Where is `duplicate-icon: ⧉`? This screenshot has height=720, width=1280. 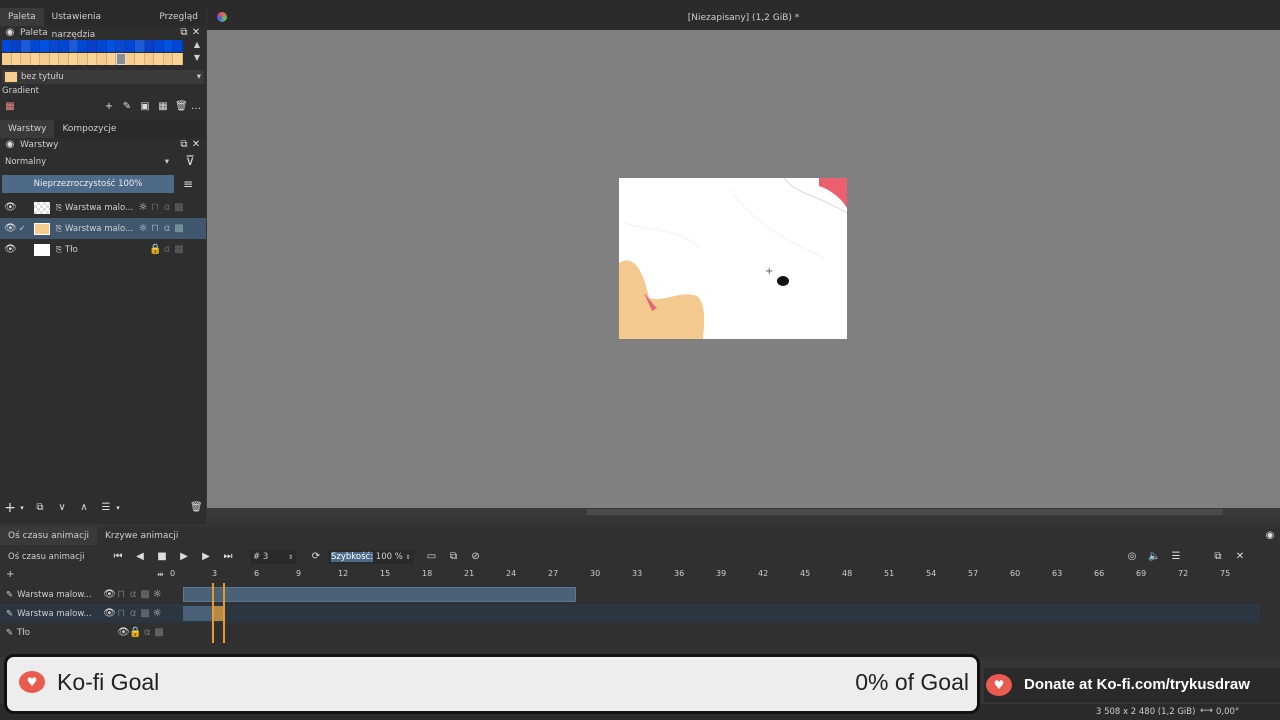 duplicate-icon: ⧉ is located at coordinates (40, 508).